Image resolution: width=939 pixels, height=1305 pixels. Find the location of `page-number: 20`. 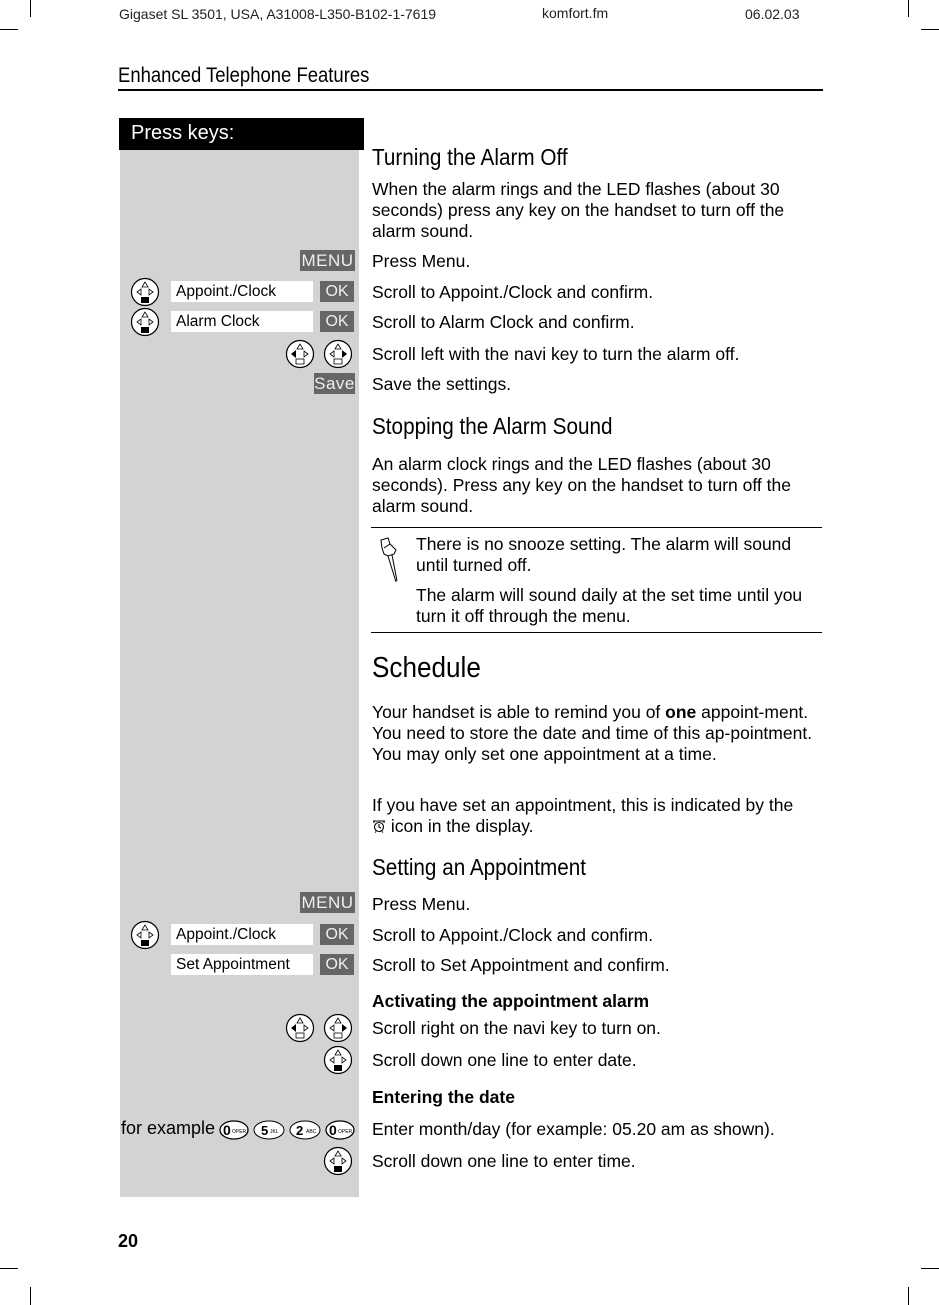

page-number: 20 is located at coordinates (128, 1241).